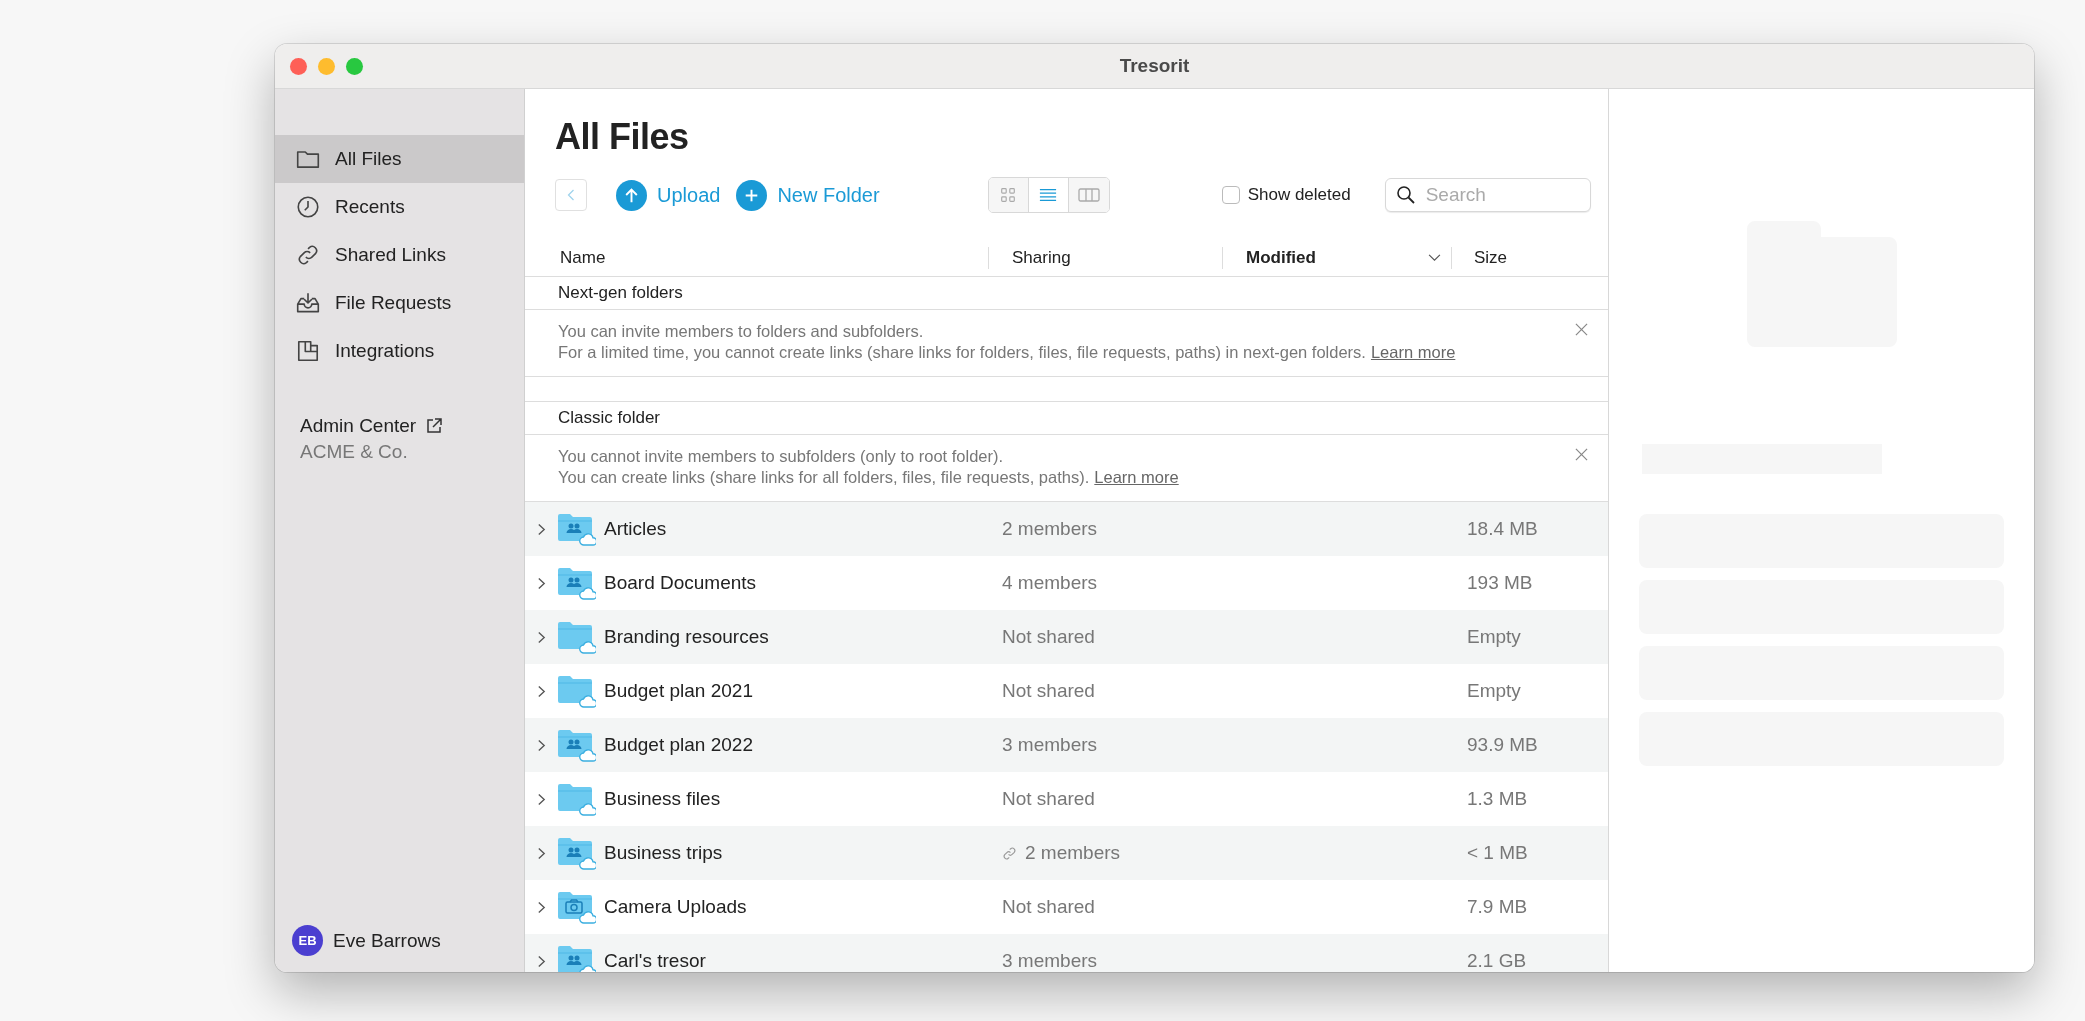 The width and height of the screenshot is (2085, 1021). What do you see at coordinates (676, 907) in the screenshot?
I see `folder-name: Camera Uploads` at bounding box center [676, 907].